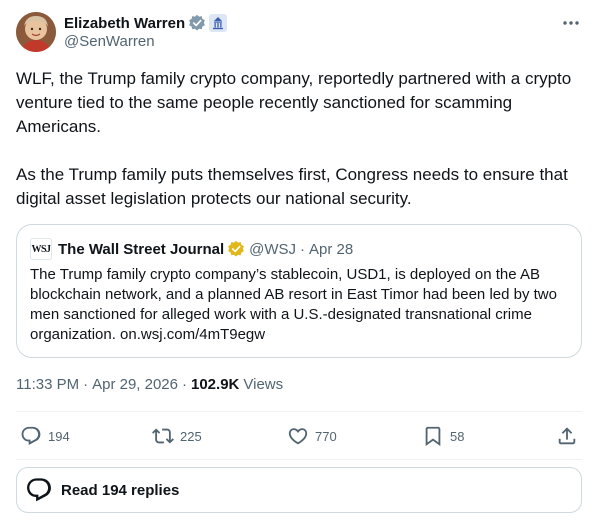 The image size is (598, 521). Describe the element at coordinates (236, 248) in the screenshot. I see `verified-organization-badge-icon` at that location.